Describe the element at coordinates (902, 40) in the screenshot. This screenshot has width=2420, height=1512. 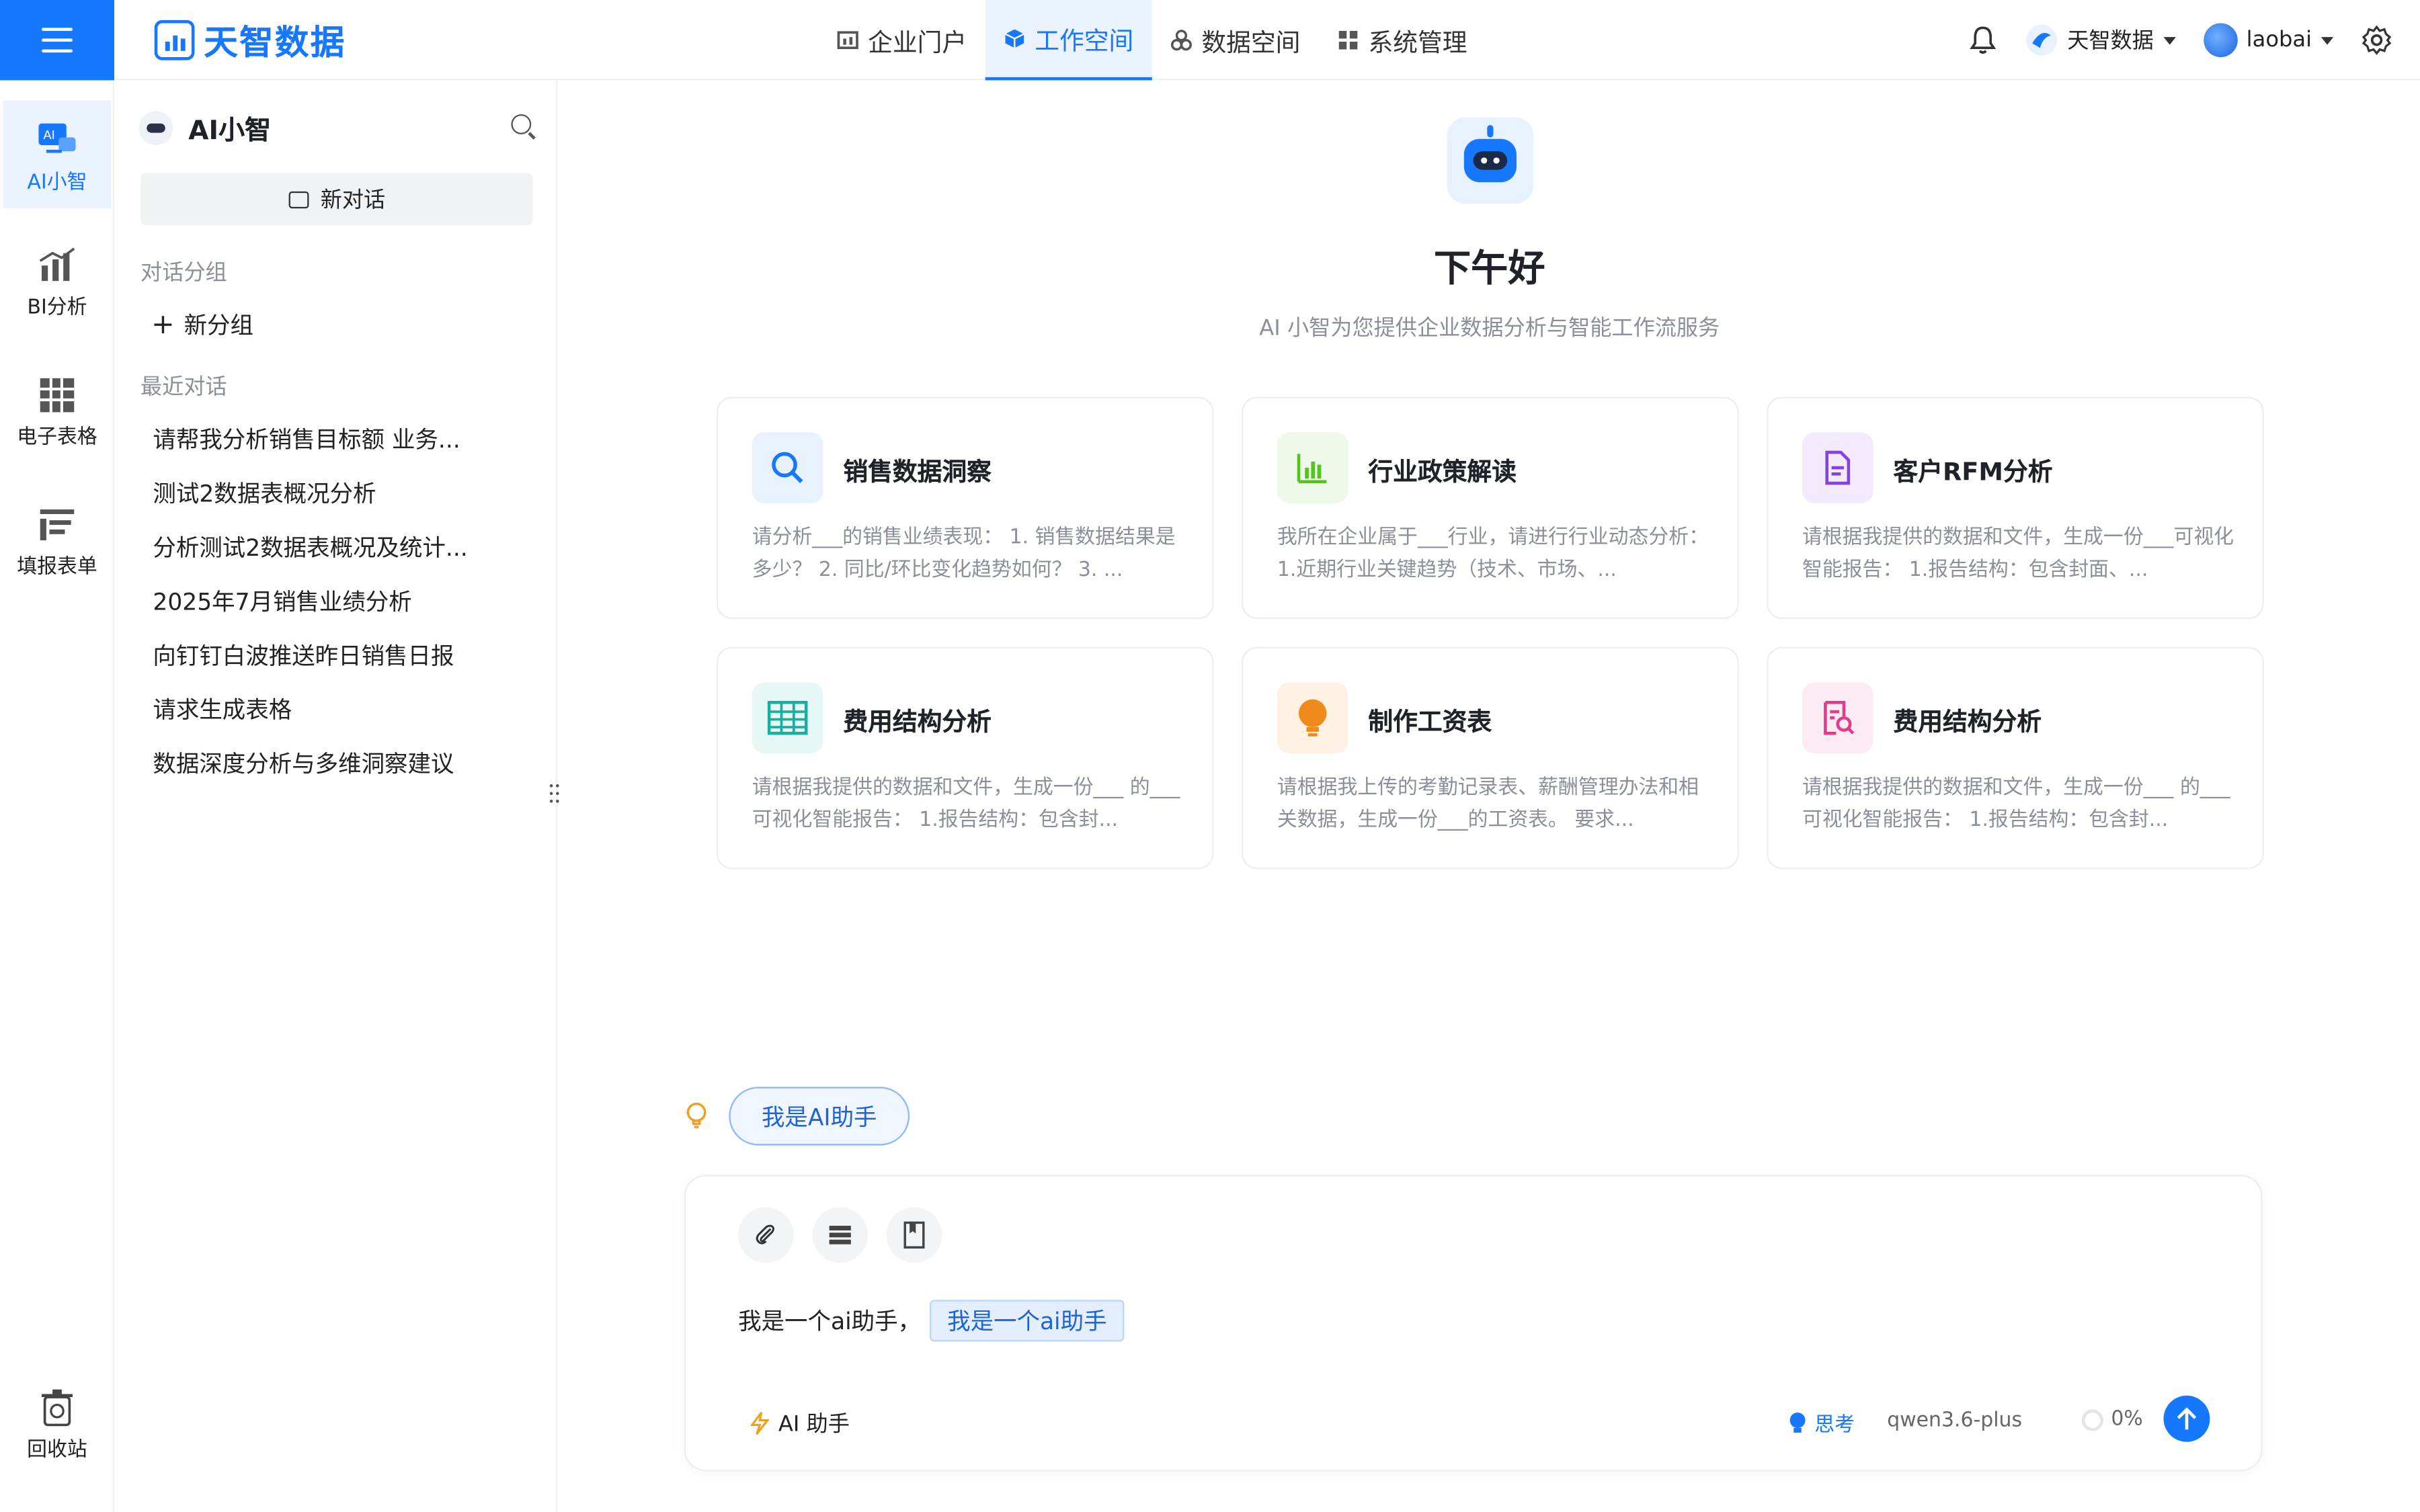
I see `tab-portal: 企业门户` at that location.